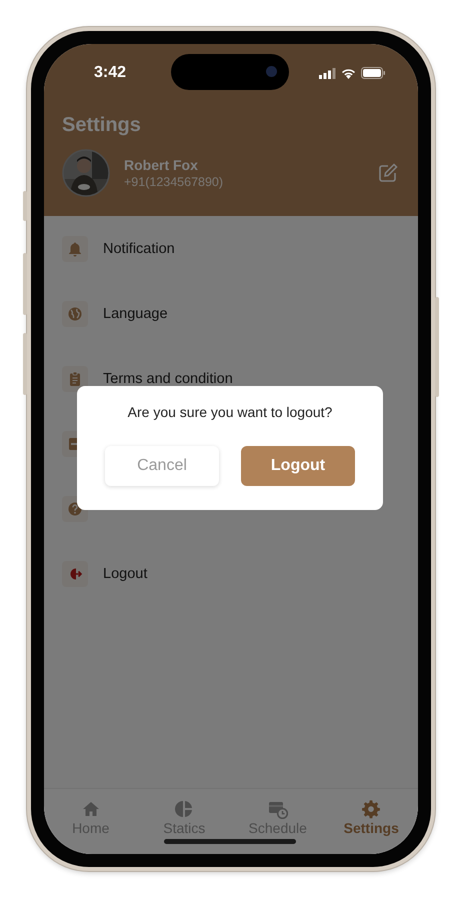  What do you see at coordinates (102, 125) in the screenshot?
I see `page-title: Settings` at bounding box center [102, 125].